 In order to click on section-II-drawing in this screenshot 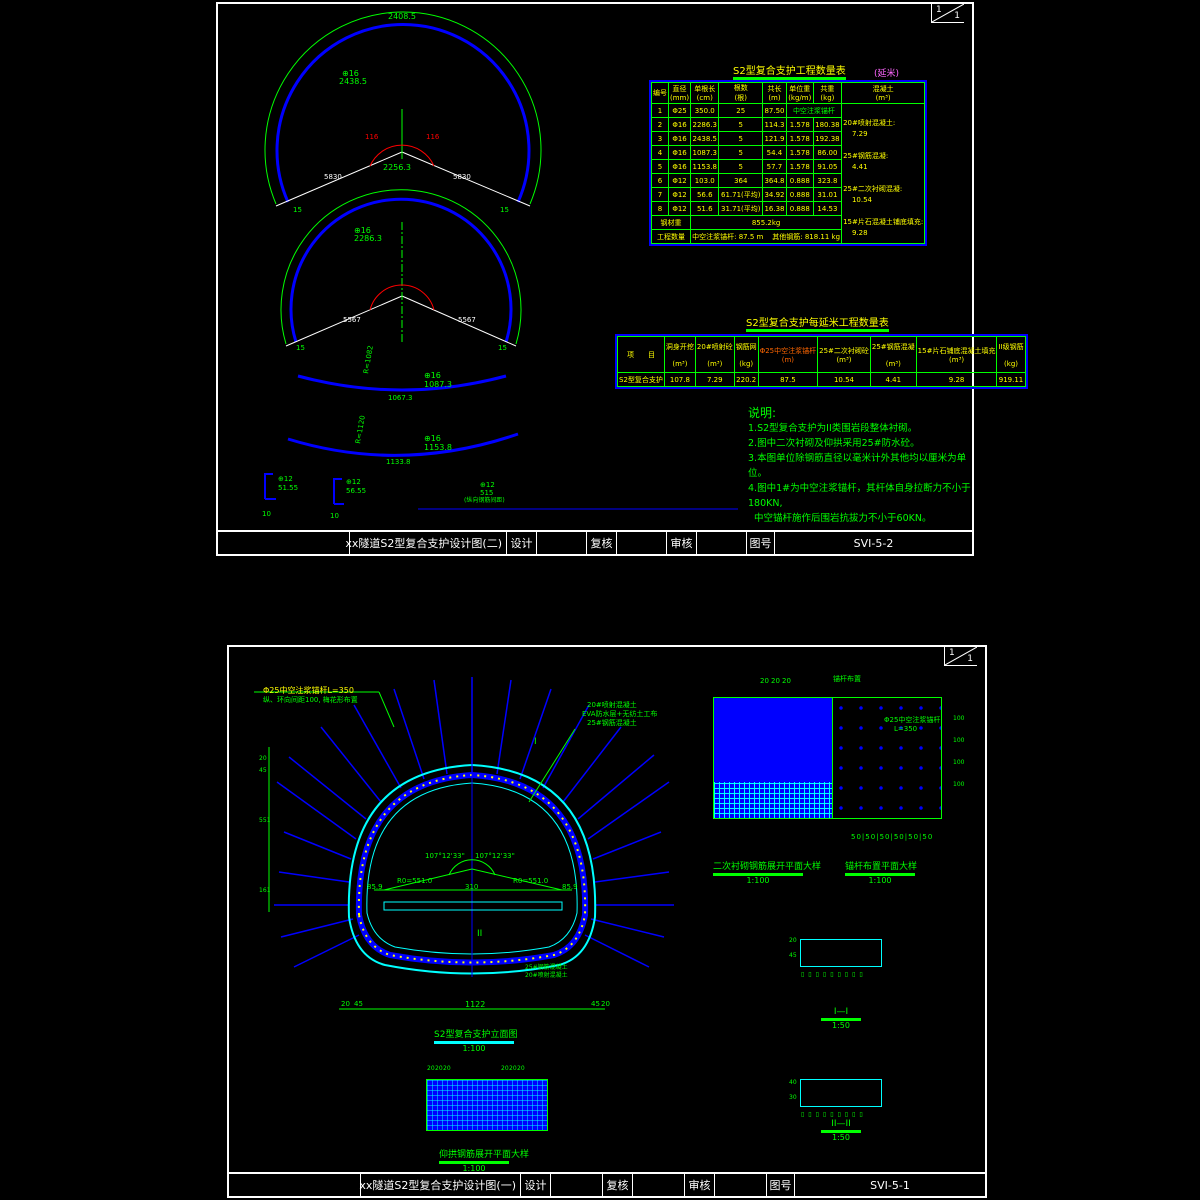, I will do `click(841, 1093)`.